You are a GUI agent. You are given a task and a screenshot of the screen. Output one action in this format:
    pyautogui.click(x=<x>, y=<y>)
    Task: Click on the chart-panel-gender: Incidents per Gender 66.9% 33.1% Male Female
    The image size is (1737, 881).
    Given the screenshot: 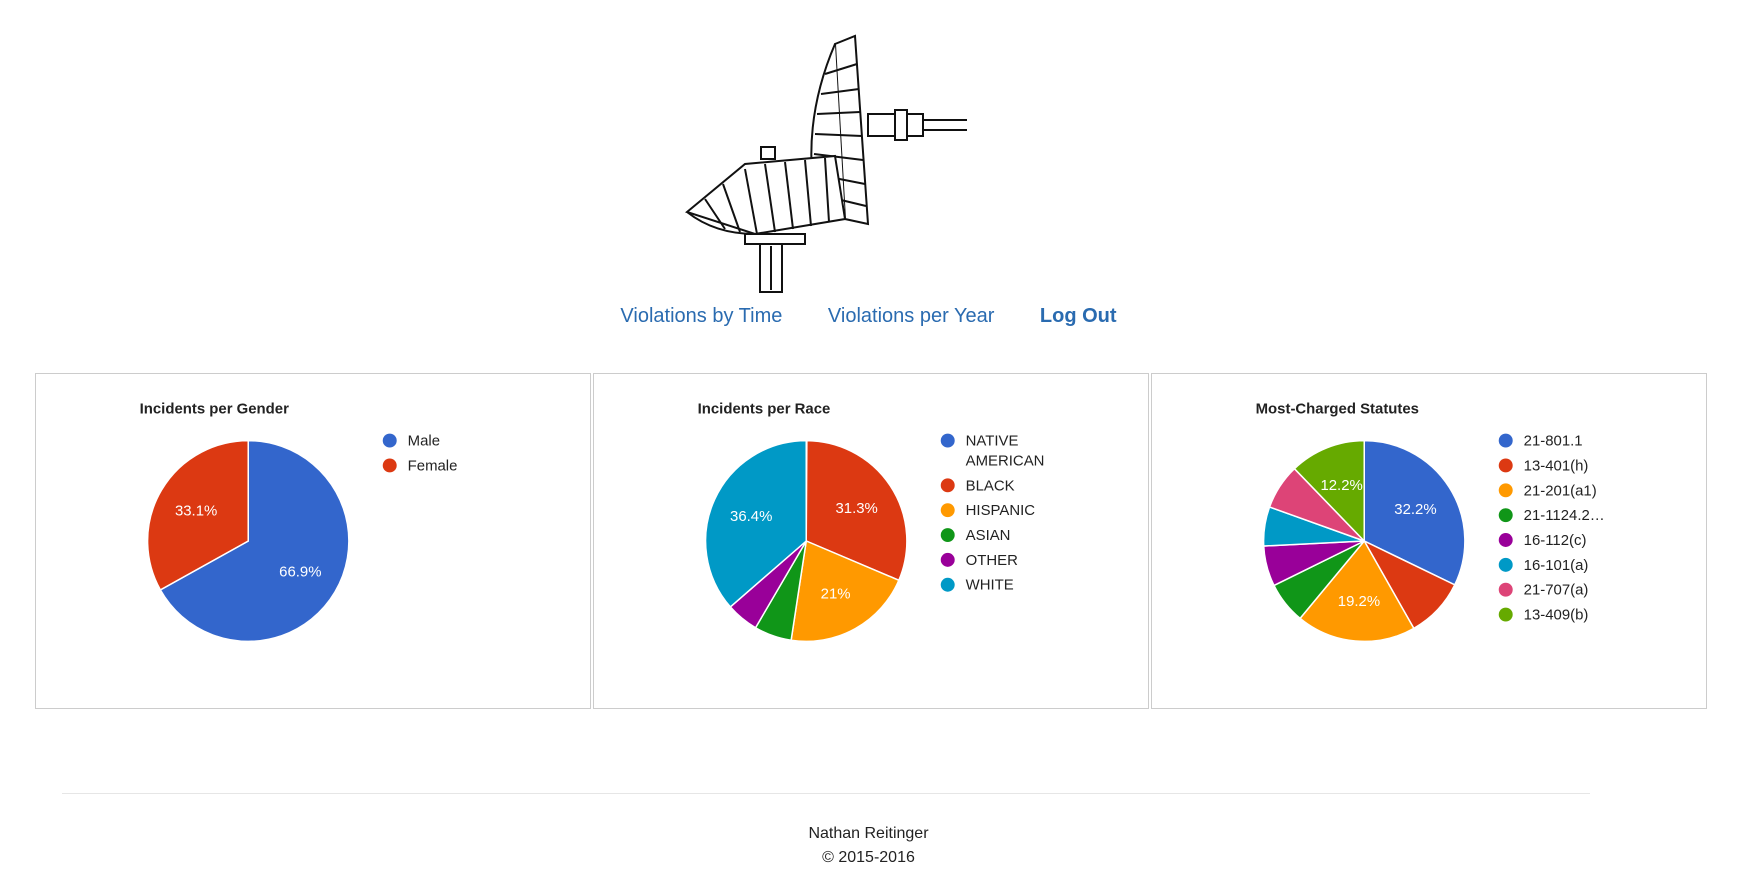 What is the action you would take?
    pyautogui.click(x=313, y=541)
    